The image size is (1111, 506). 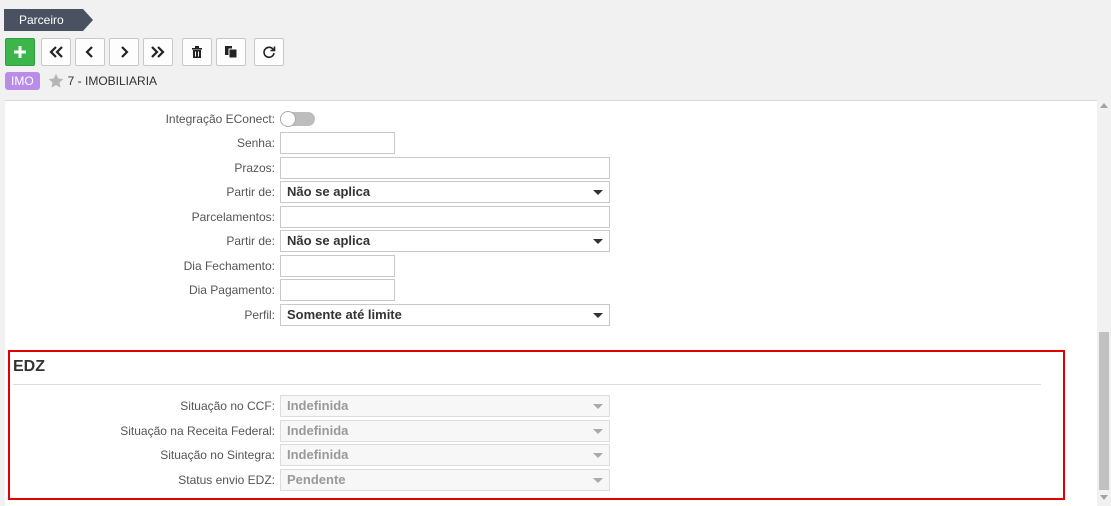 I want to click on copy-button, so click(x=231, y=52).